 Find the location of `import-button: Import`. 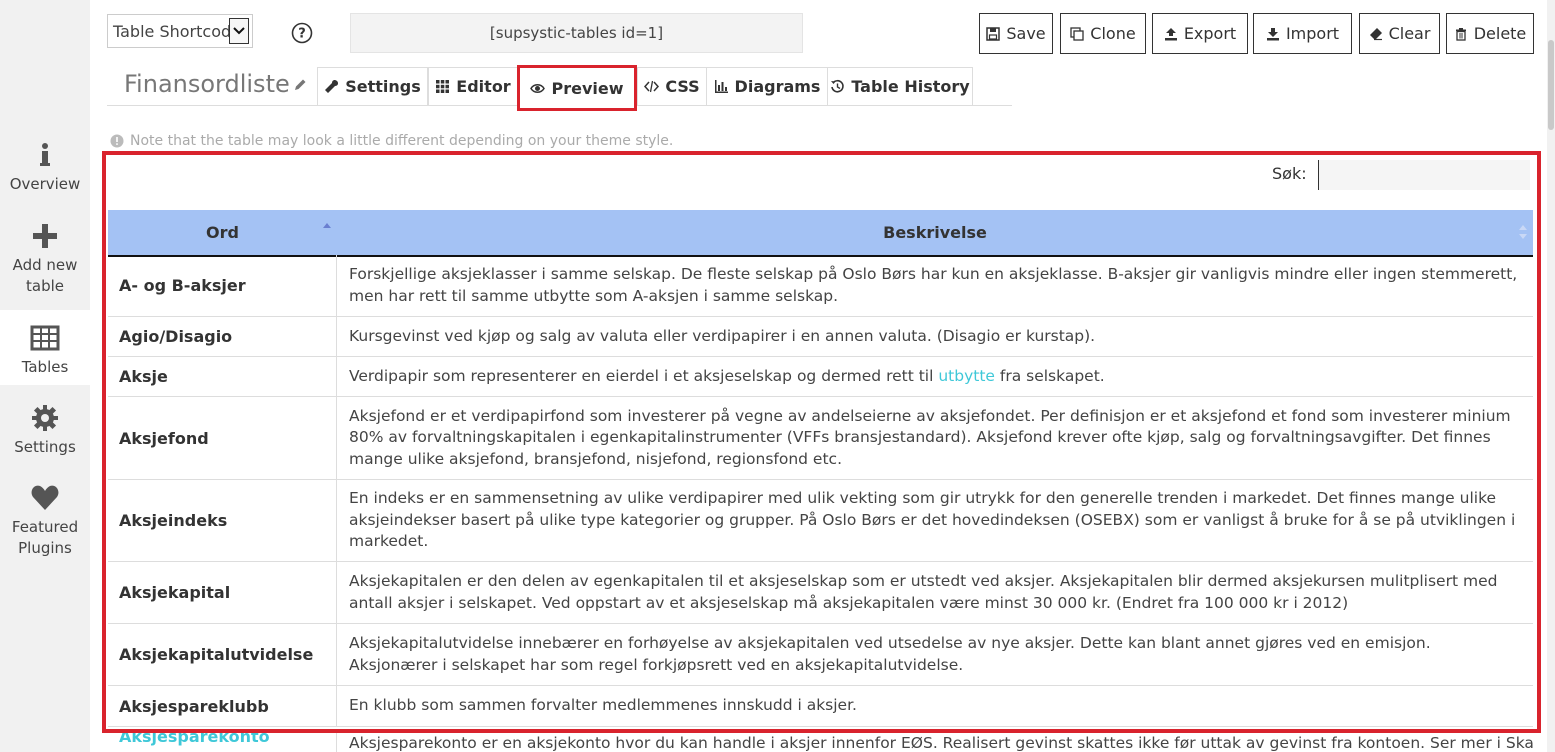

import-button: Import is located at coordinates (1302, 33).